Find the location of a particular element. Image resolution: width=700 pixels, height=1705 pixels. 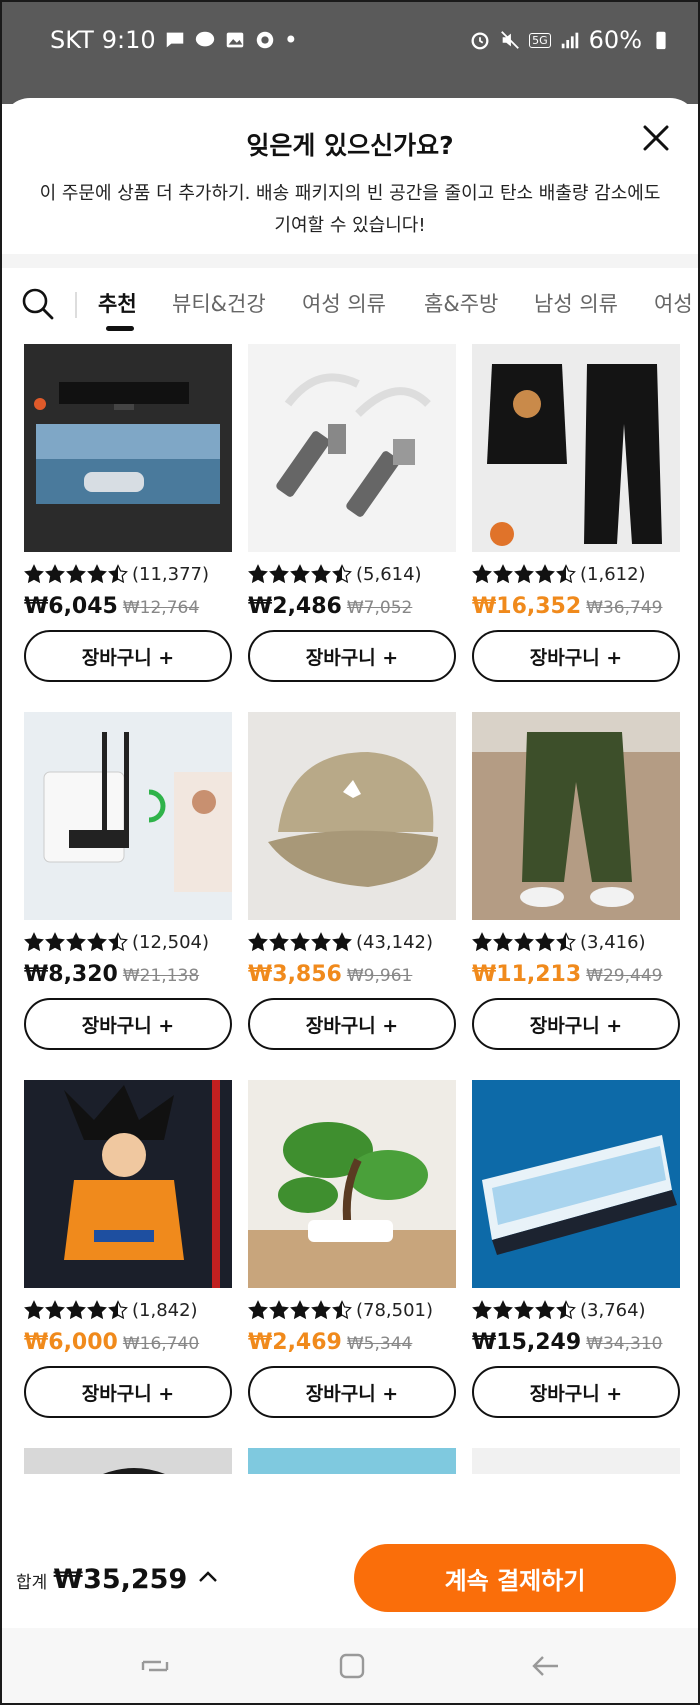

order-total: 합계 ₩35,259 is located at coordinates (117, 1579).